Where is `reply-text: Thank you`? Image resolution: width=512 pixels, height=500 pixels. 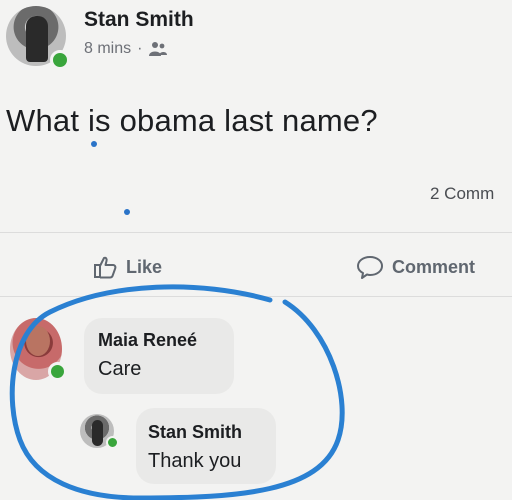 reply-text: Thank you is located at coordinates (195, 461).